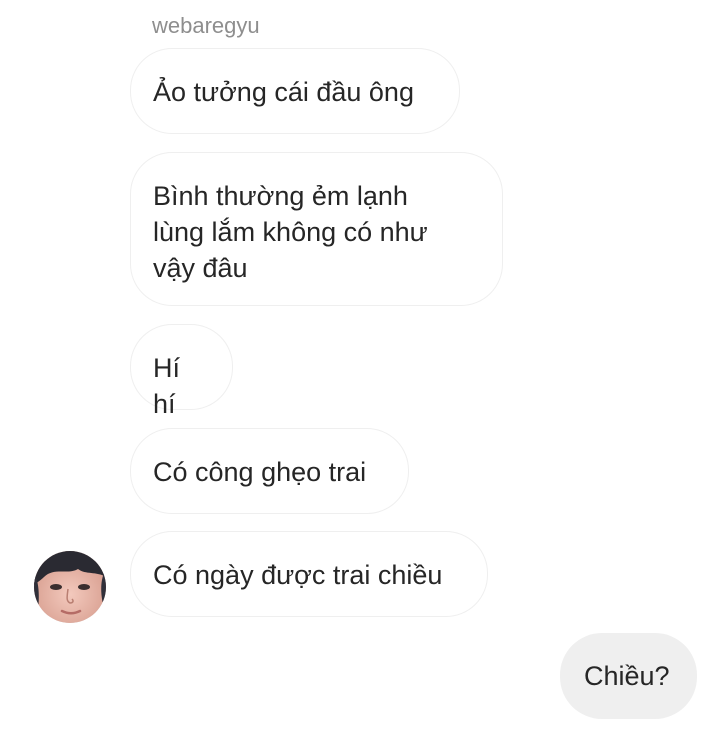 This screenshot has height=736, width=720. Describe the element at coordinates (283, 92) in the screenshot. I see `message-text: Ảo tưởng cái đầu ông` at that location.